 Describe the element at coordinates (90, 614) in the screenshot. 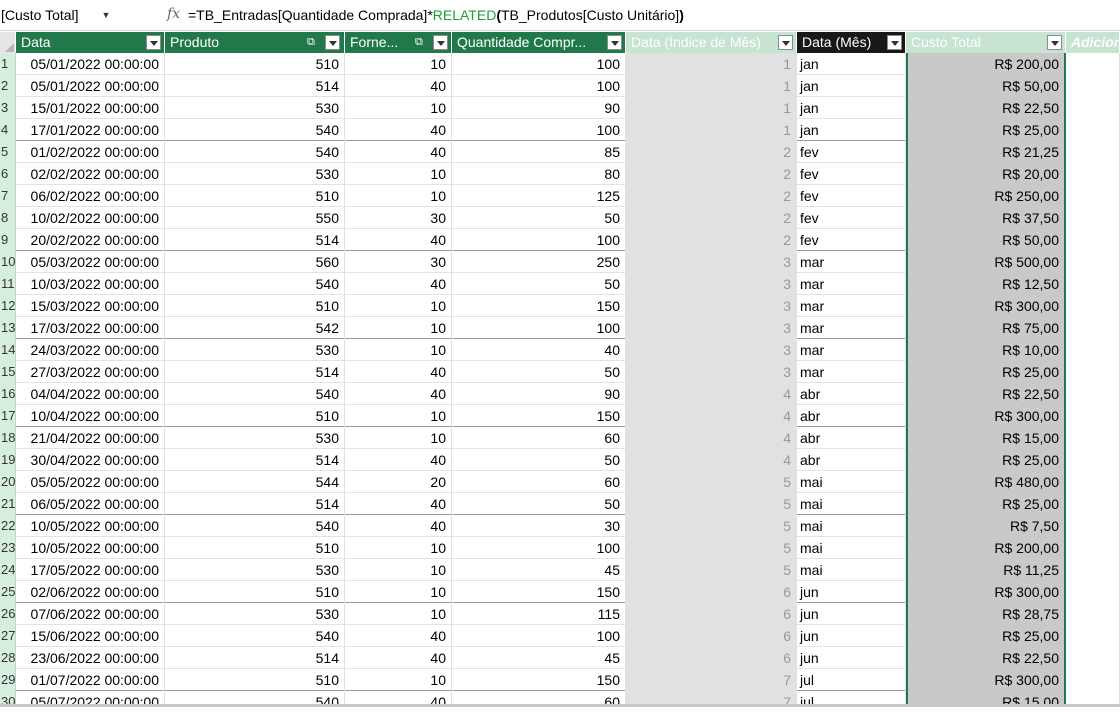

I see `cell-data: 07/06/2022 00:00:00` at that location.